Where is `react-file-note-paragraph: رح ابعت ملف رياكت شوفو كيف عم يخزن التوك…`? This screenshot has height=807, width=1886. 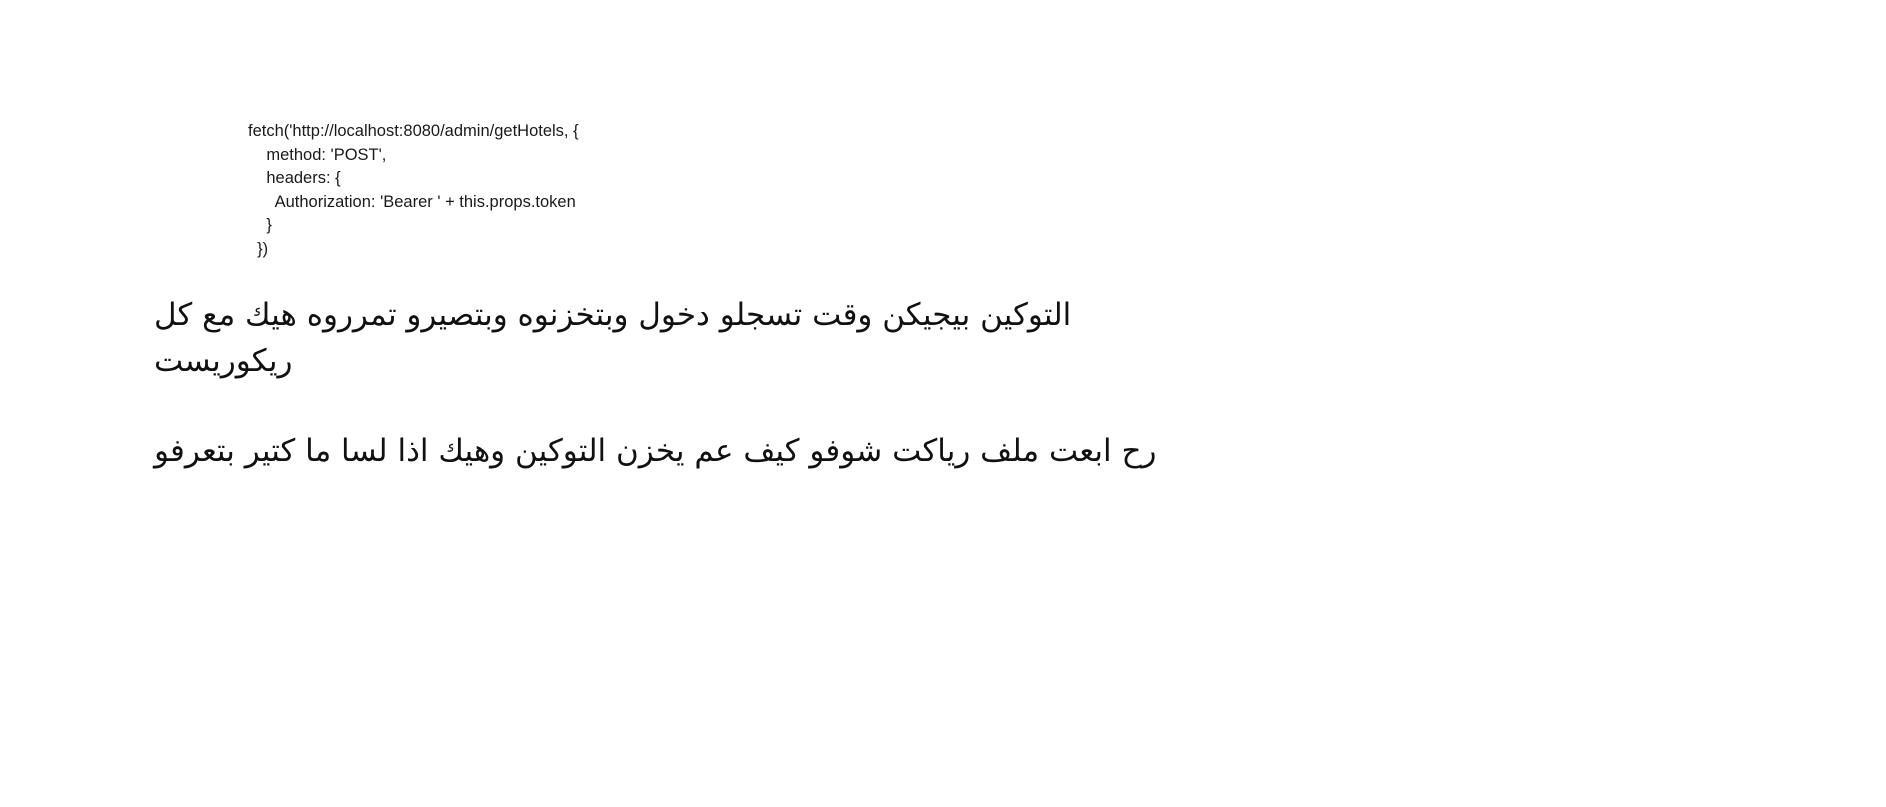 react-file-note-paragraph: رح ابعت ملف رياكت شوفو كيف عم يخزن التوك… is located at coordinates (684, 451).